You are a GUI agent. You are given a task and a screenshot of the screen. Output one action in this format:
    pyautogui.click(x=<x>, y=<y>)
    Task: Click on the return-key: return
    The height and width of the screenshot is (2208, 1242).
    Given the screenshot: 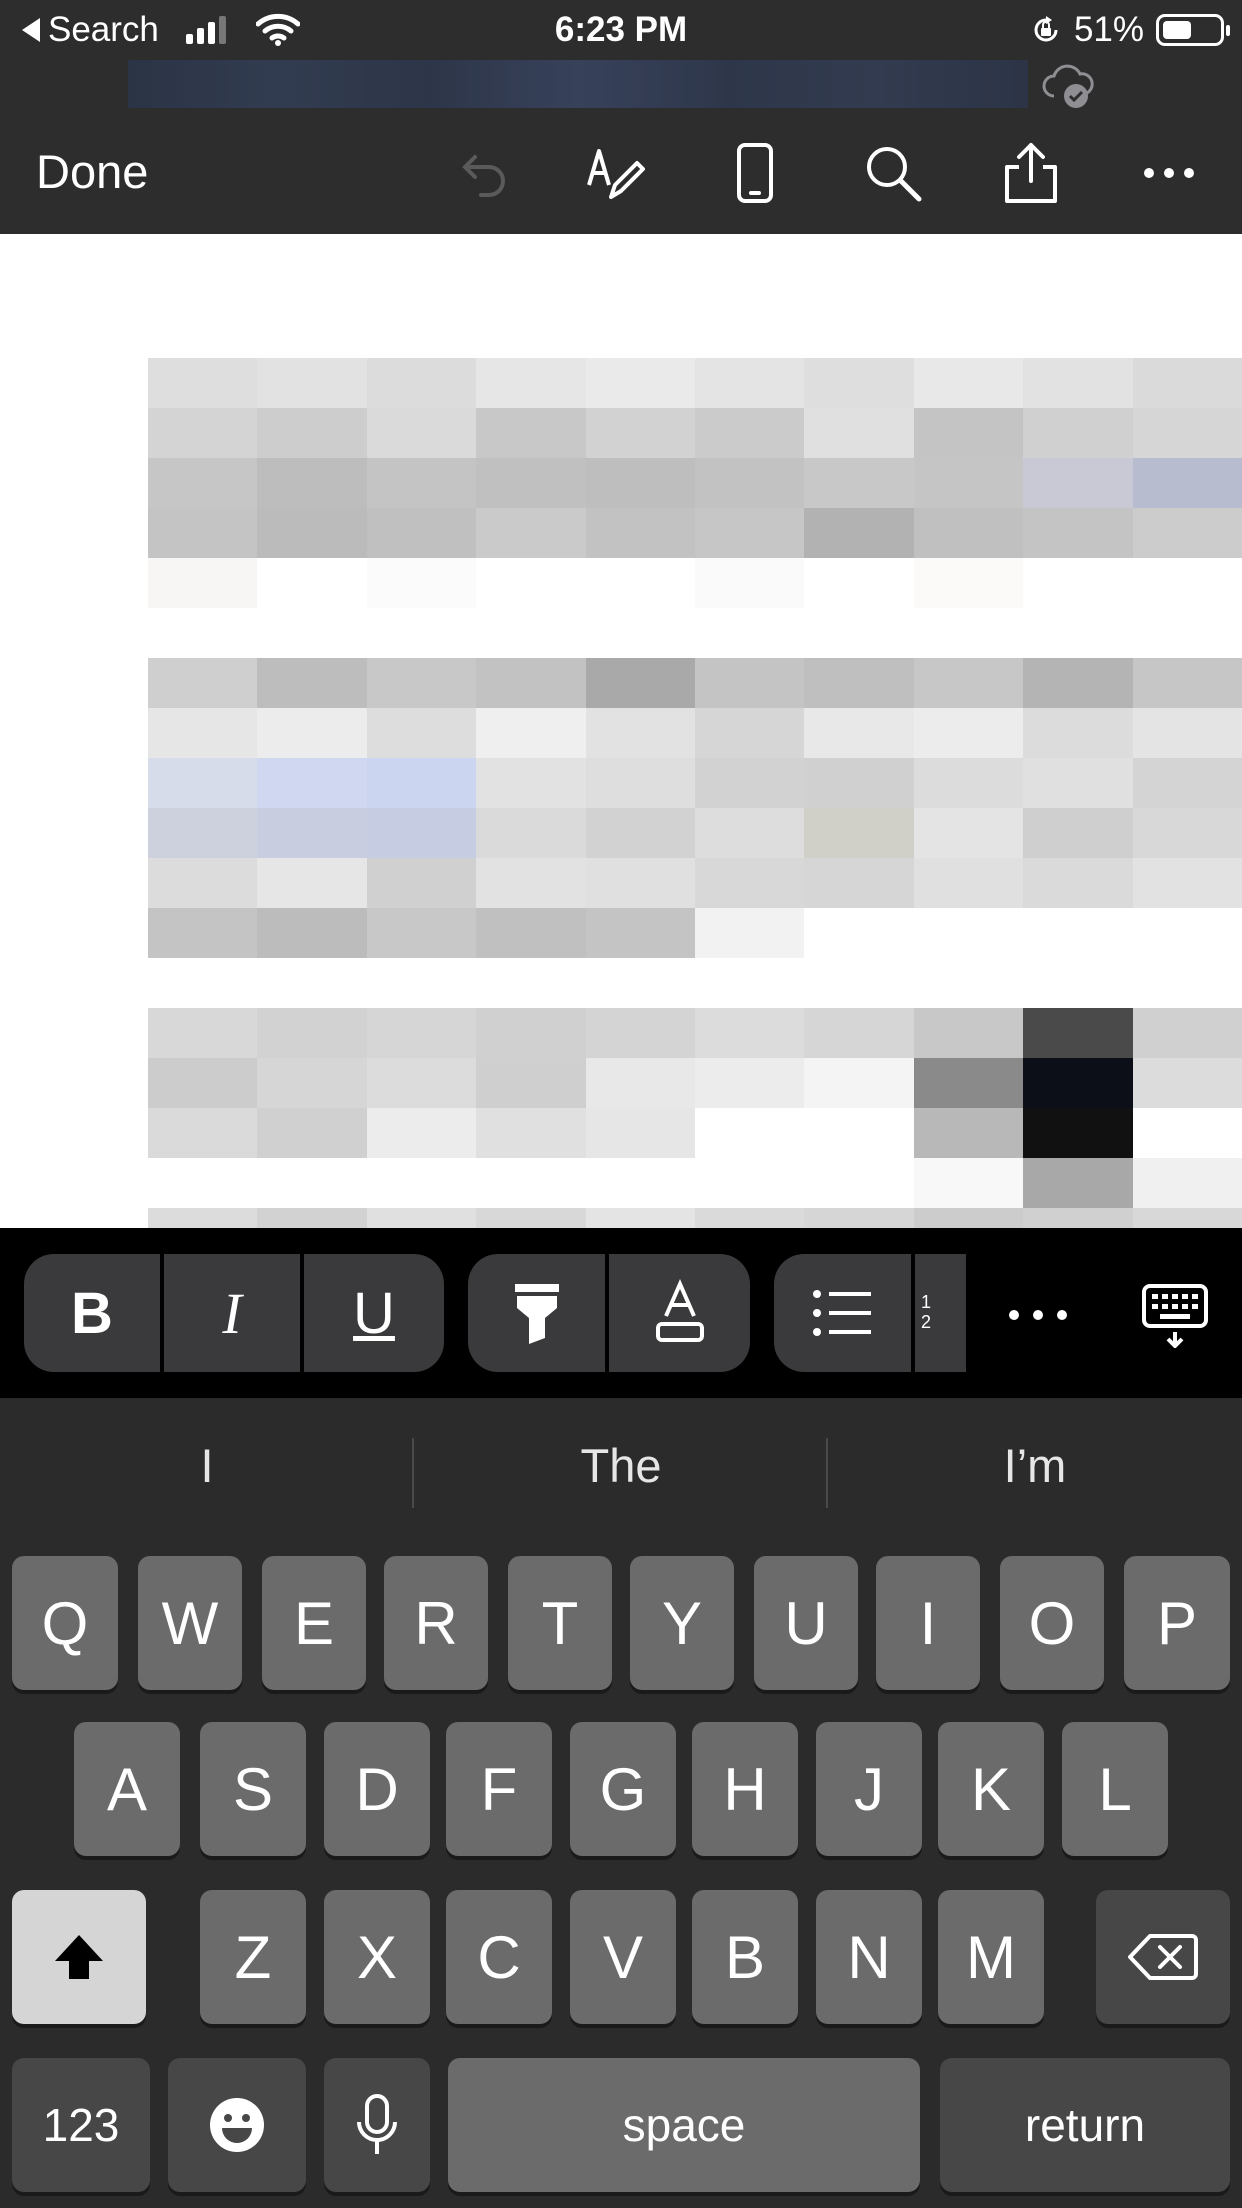 What is the action you would take?
    pyautogui.click(x=1085, y=2125)
    